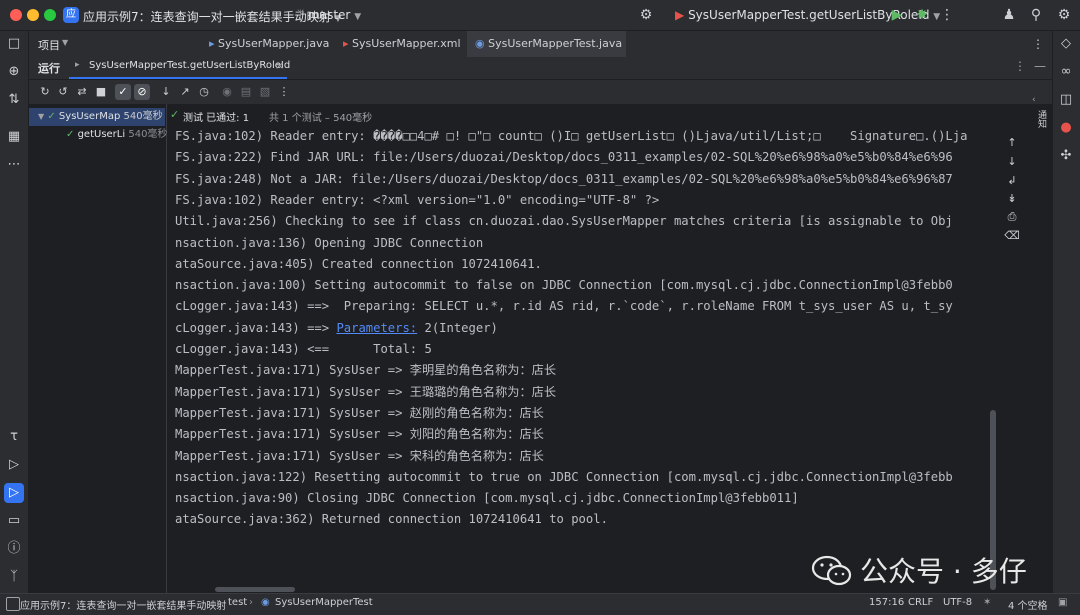 The width and height of the screenshot is (1080, 615). I want to click on database-icon: ◫, so click(1066, 100).